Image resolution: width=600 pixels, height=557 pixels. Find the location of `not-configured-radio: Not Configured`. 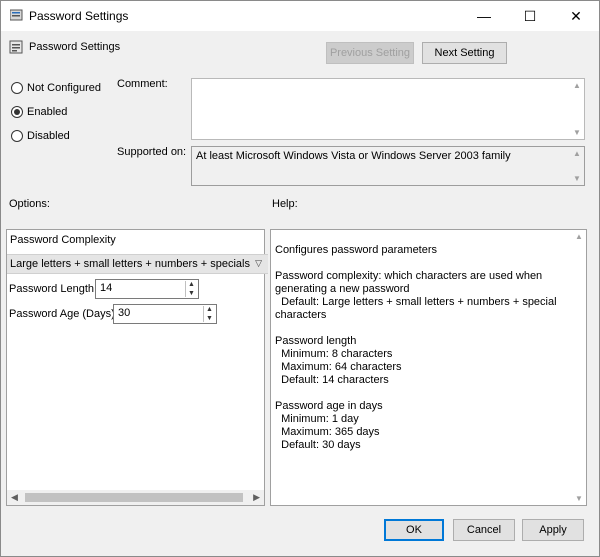

not-configured-radio: Not Configured is located at coordinates (56, 88).